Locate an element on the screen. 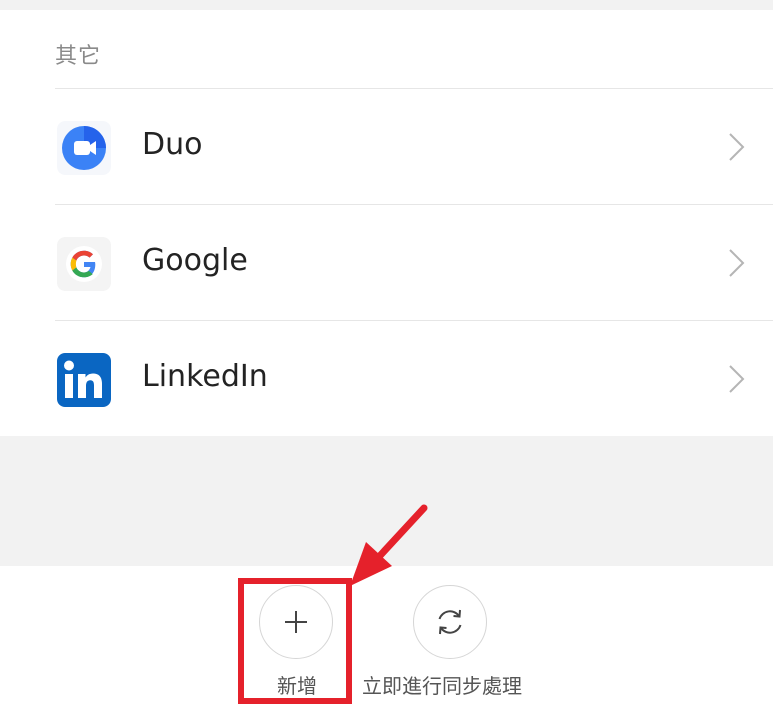 This screenshot has height=710, width=773. account-name: Google is located at coordinates (195, 260).